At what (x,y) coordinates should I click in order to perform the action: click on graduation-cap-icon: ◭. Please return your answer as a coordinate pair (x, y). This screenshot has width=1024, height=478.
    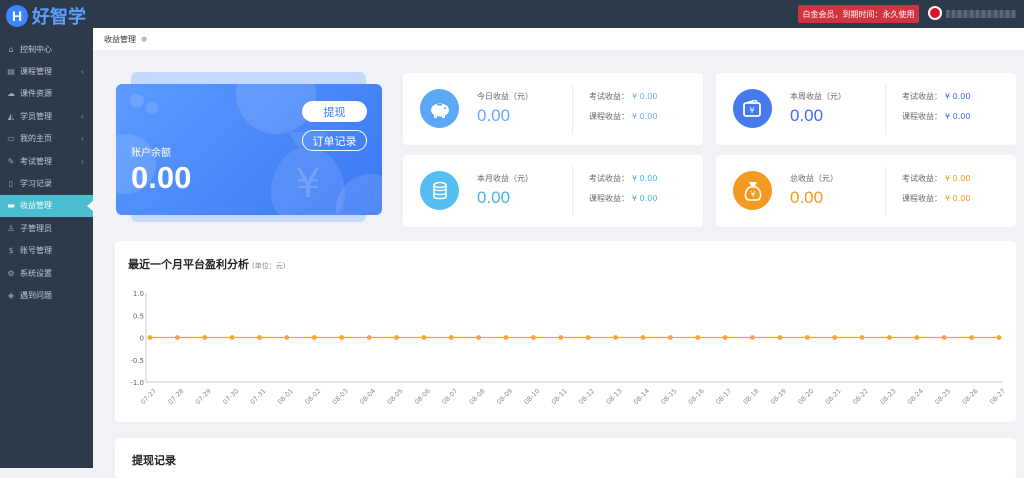
    Looking at the image, I should click on (11, 116).